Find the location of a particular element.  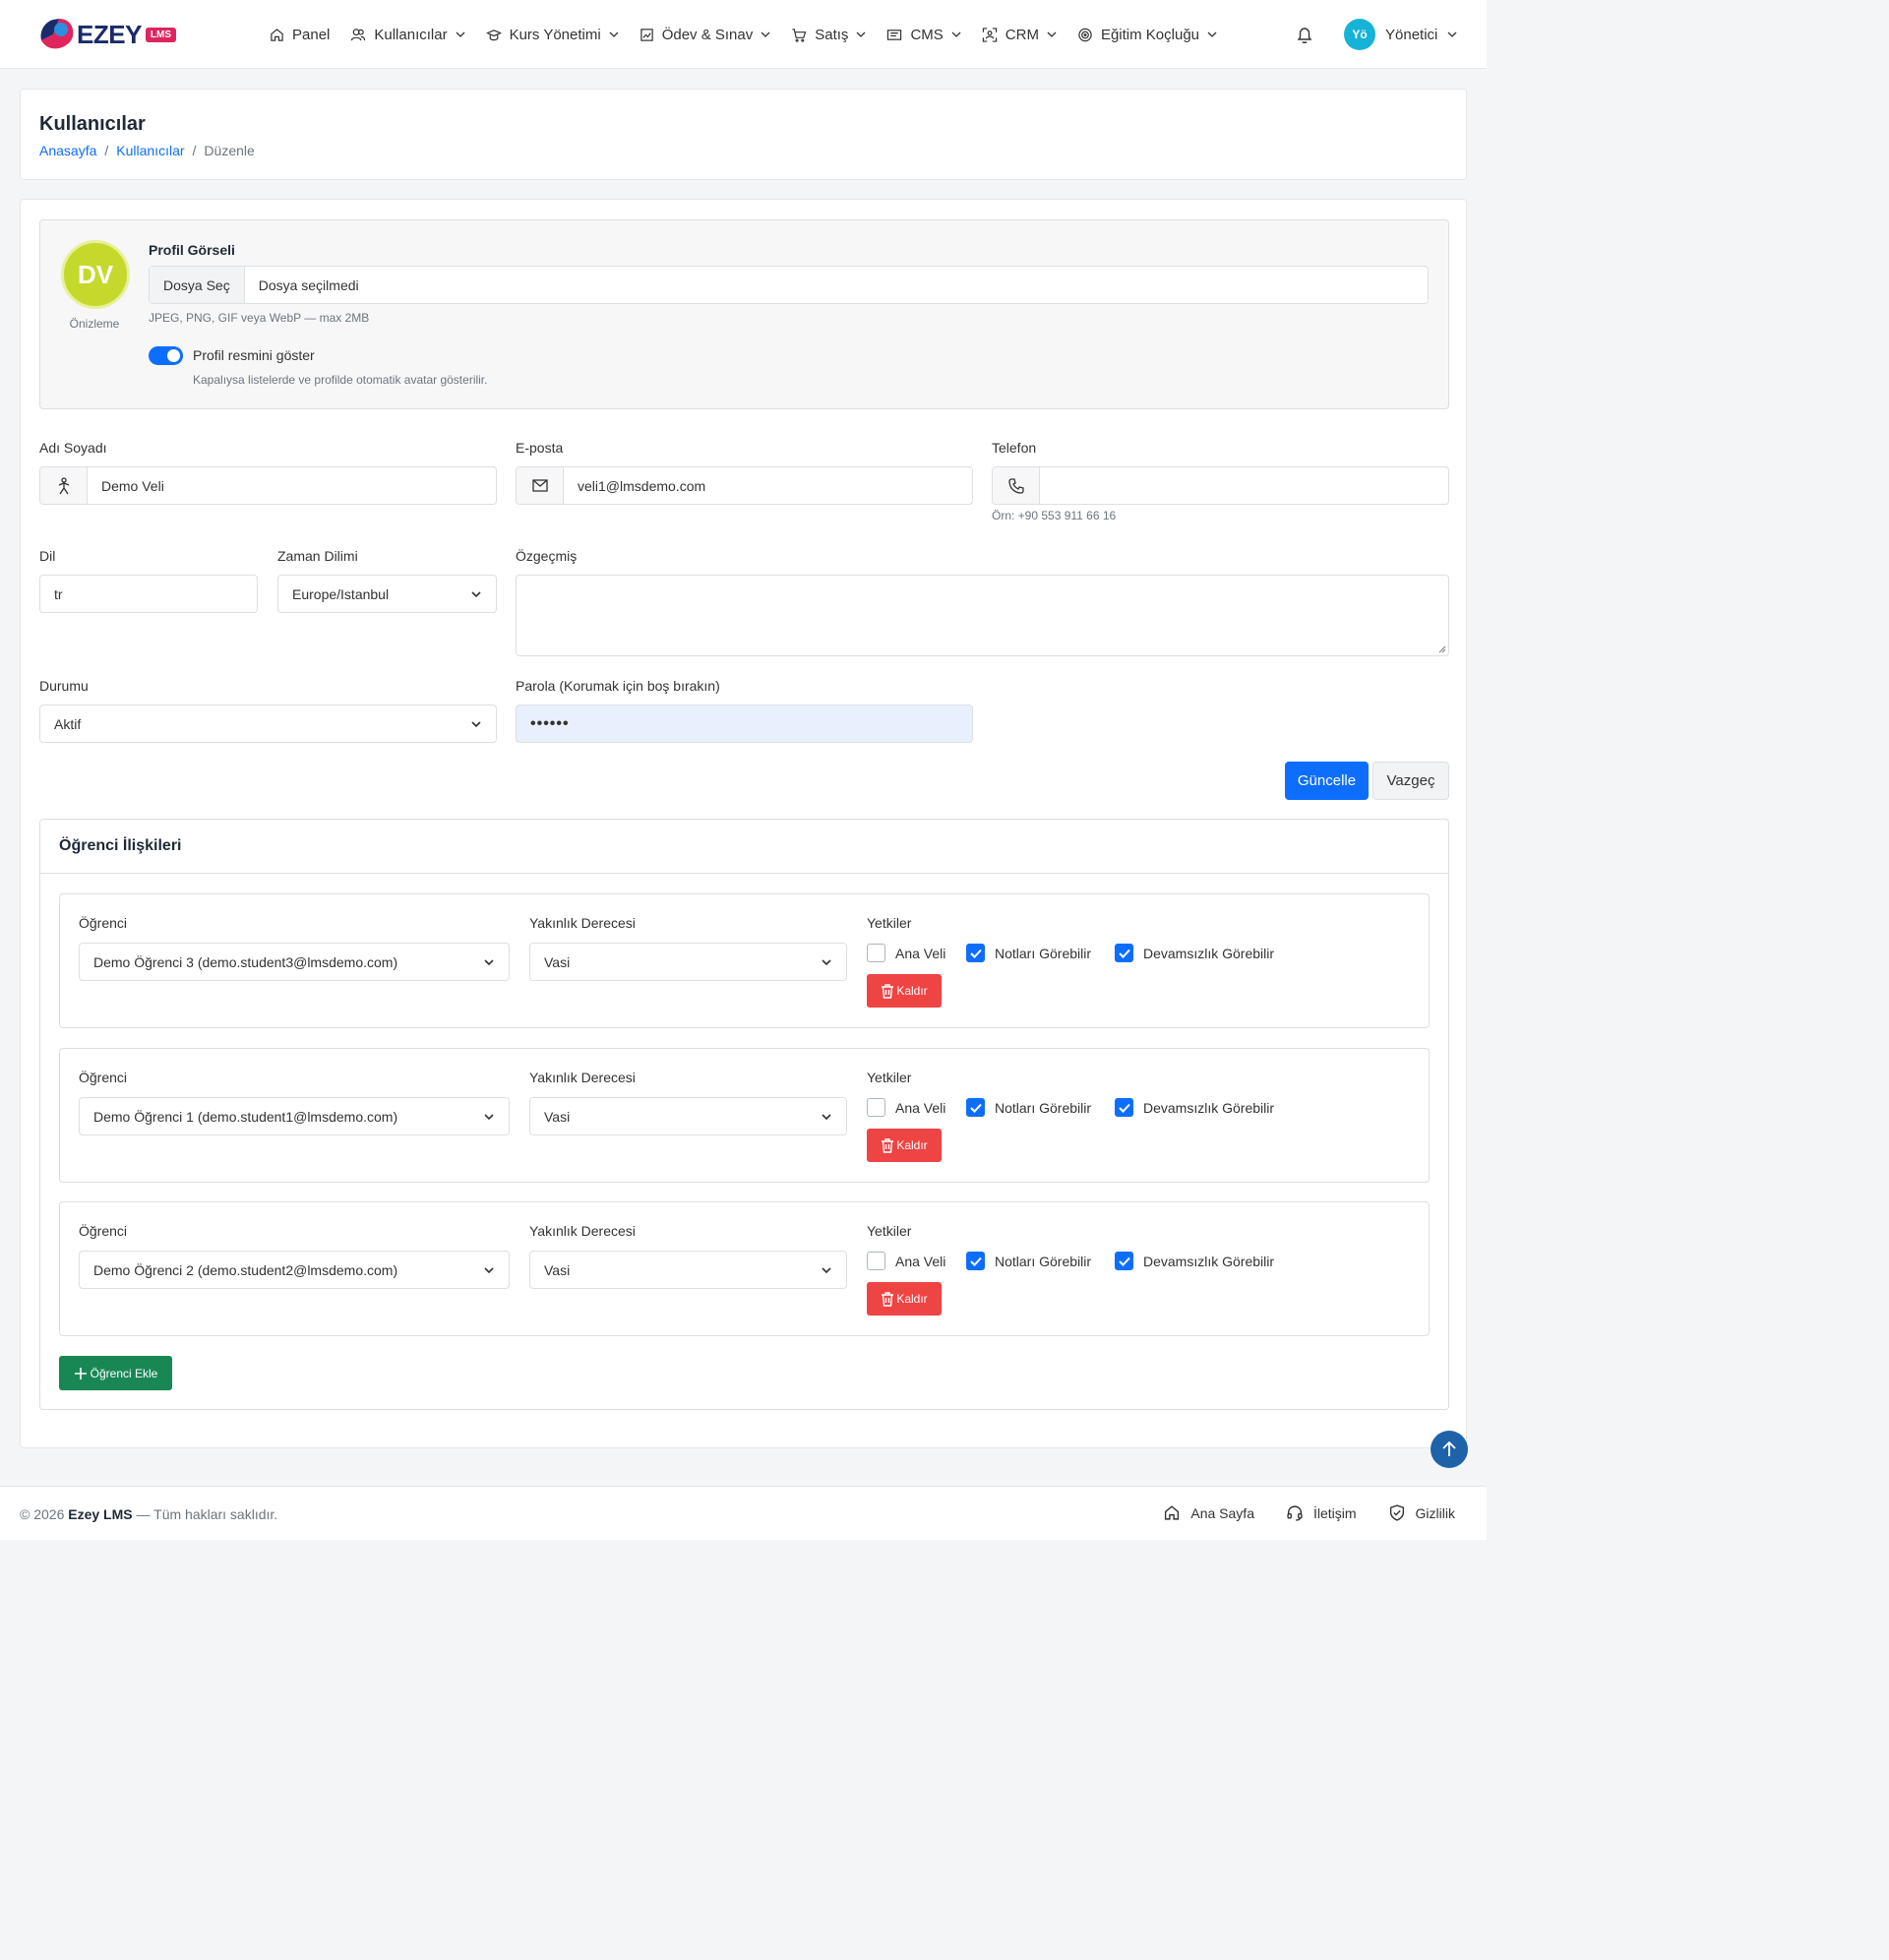

add-student-button: Öğrenci Ekle is located at coordinates (116, 1373).